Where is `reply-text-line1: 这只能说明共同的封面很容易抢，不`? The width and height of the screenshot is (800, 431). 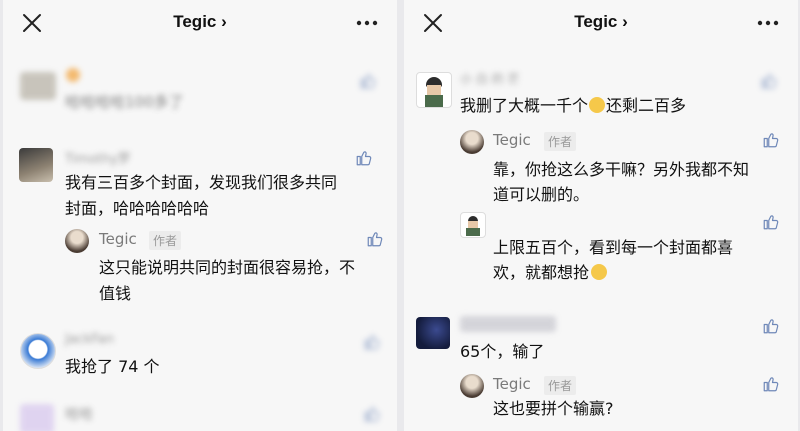
reply-text-line1: 这只能说明共同的封面很容易抢，不 is located at coordinates (227, 267).